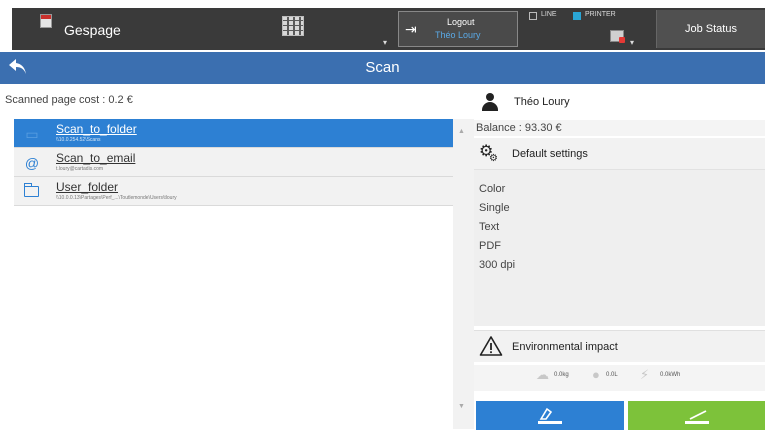  I want to click on destination-name: Scan_to_email, so click(96, 158).